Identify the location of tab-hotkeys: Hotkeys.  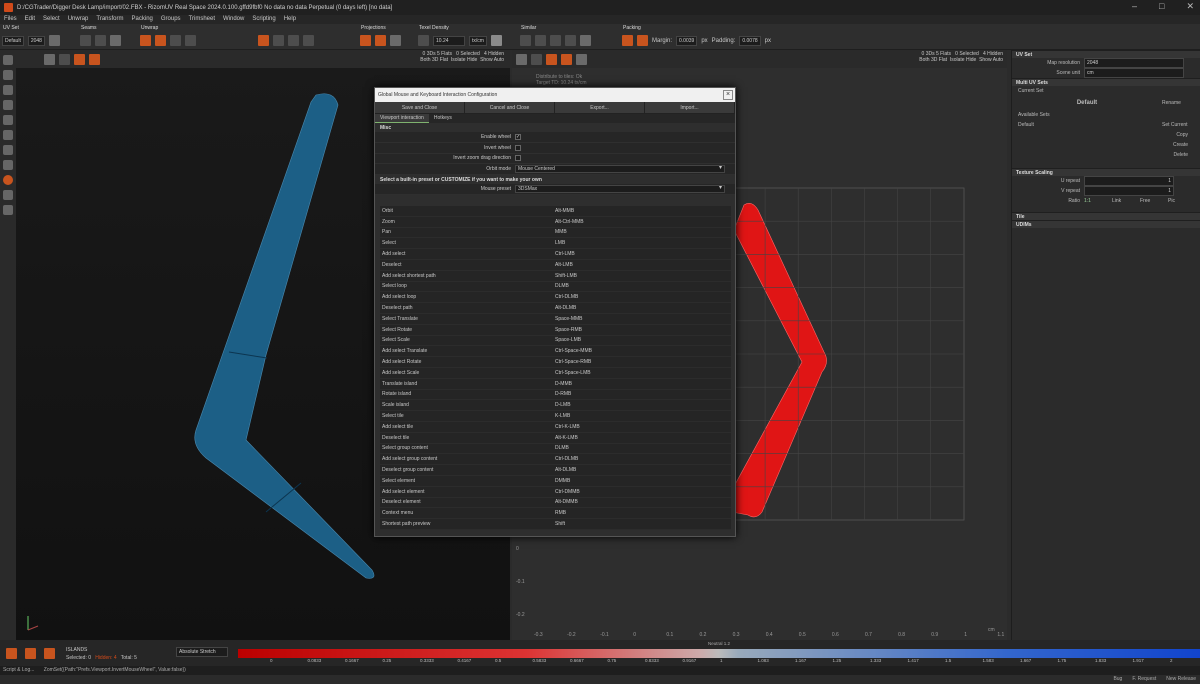
(443, 118).